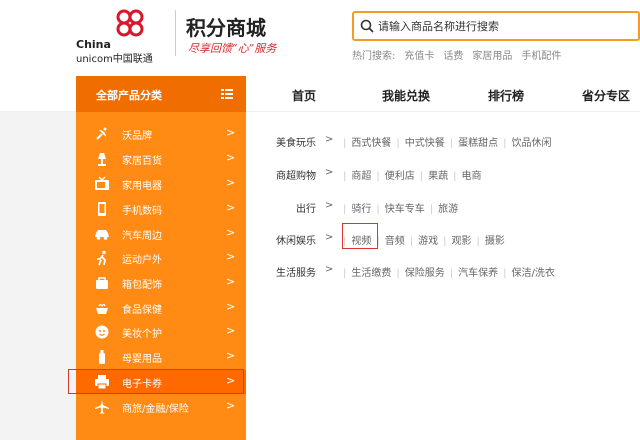  What do you see at coordinates (405, 207) in the screenshot?
I see `subcategory-link: 快车专车` at bounding box center [405, 207].